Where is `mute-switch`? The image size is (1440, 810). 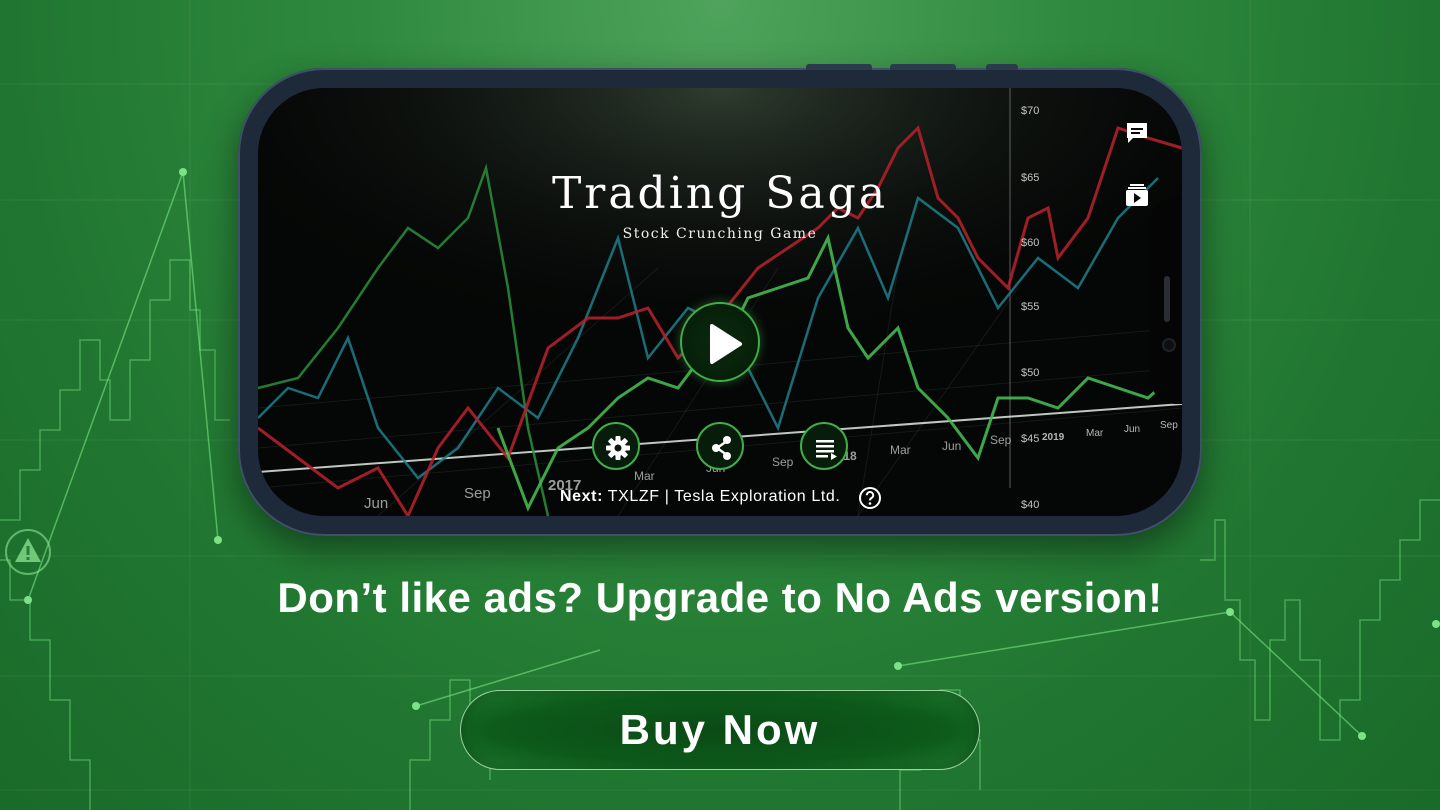 mute-switch is located at coordinates (1002, 67).